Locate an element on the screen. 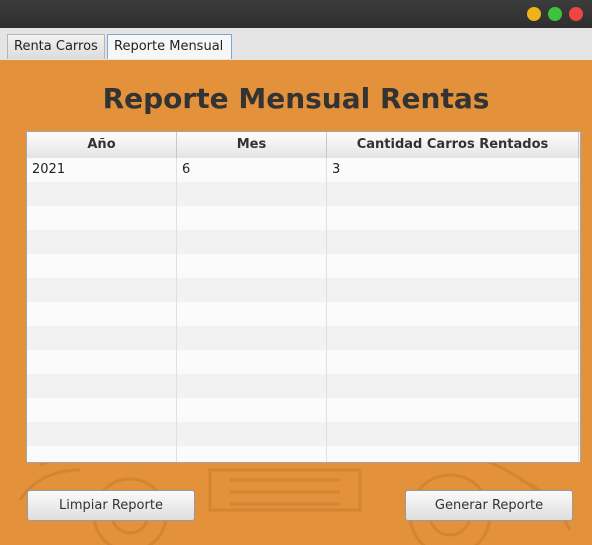 This screenshot has width=592, height=545. generate-report-button: Generar Reporte is located at coordinates (489, 505).